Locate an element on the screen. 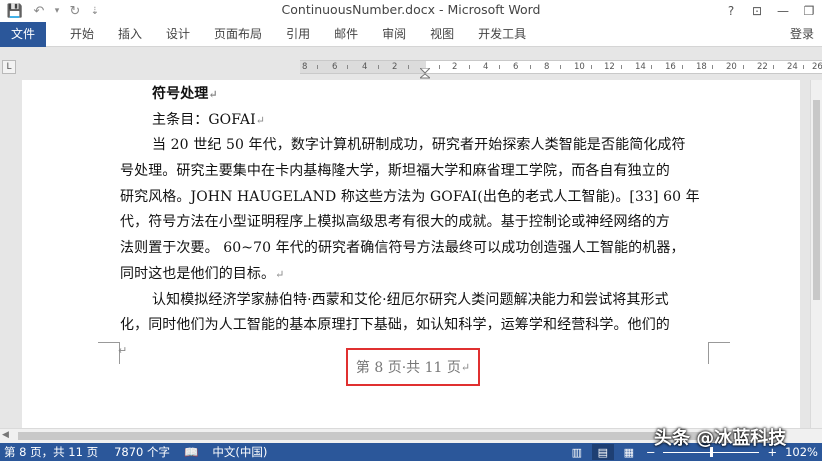  undo-icon: ↶ is located at coordinates (39, 11).